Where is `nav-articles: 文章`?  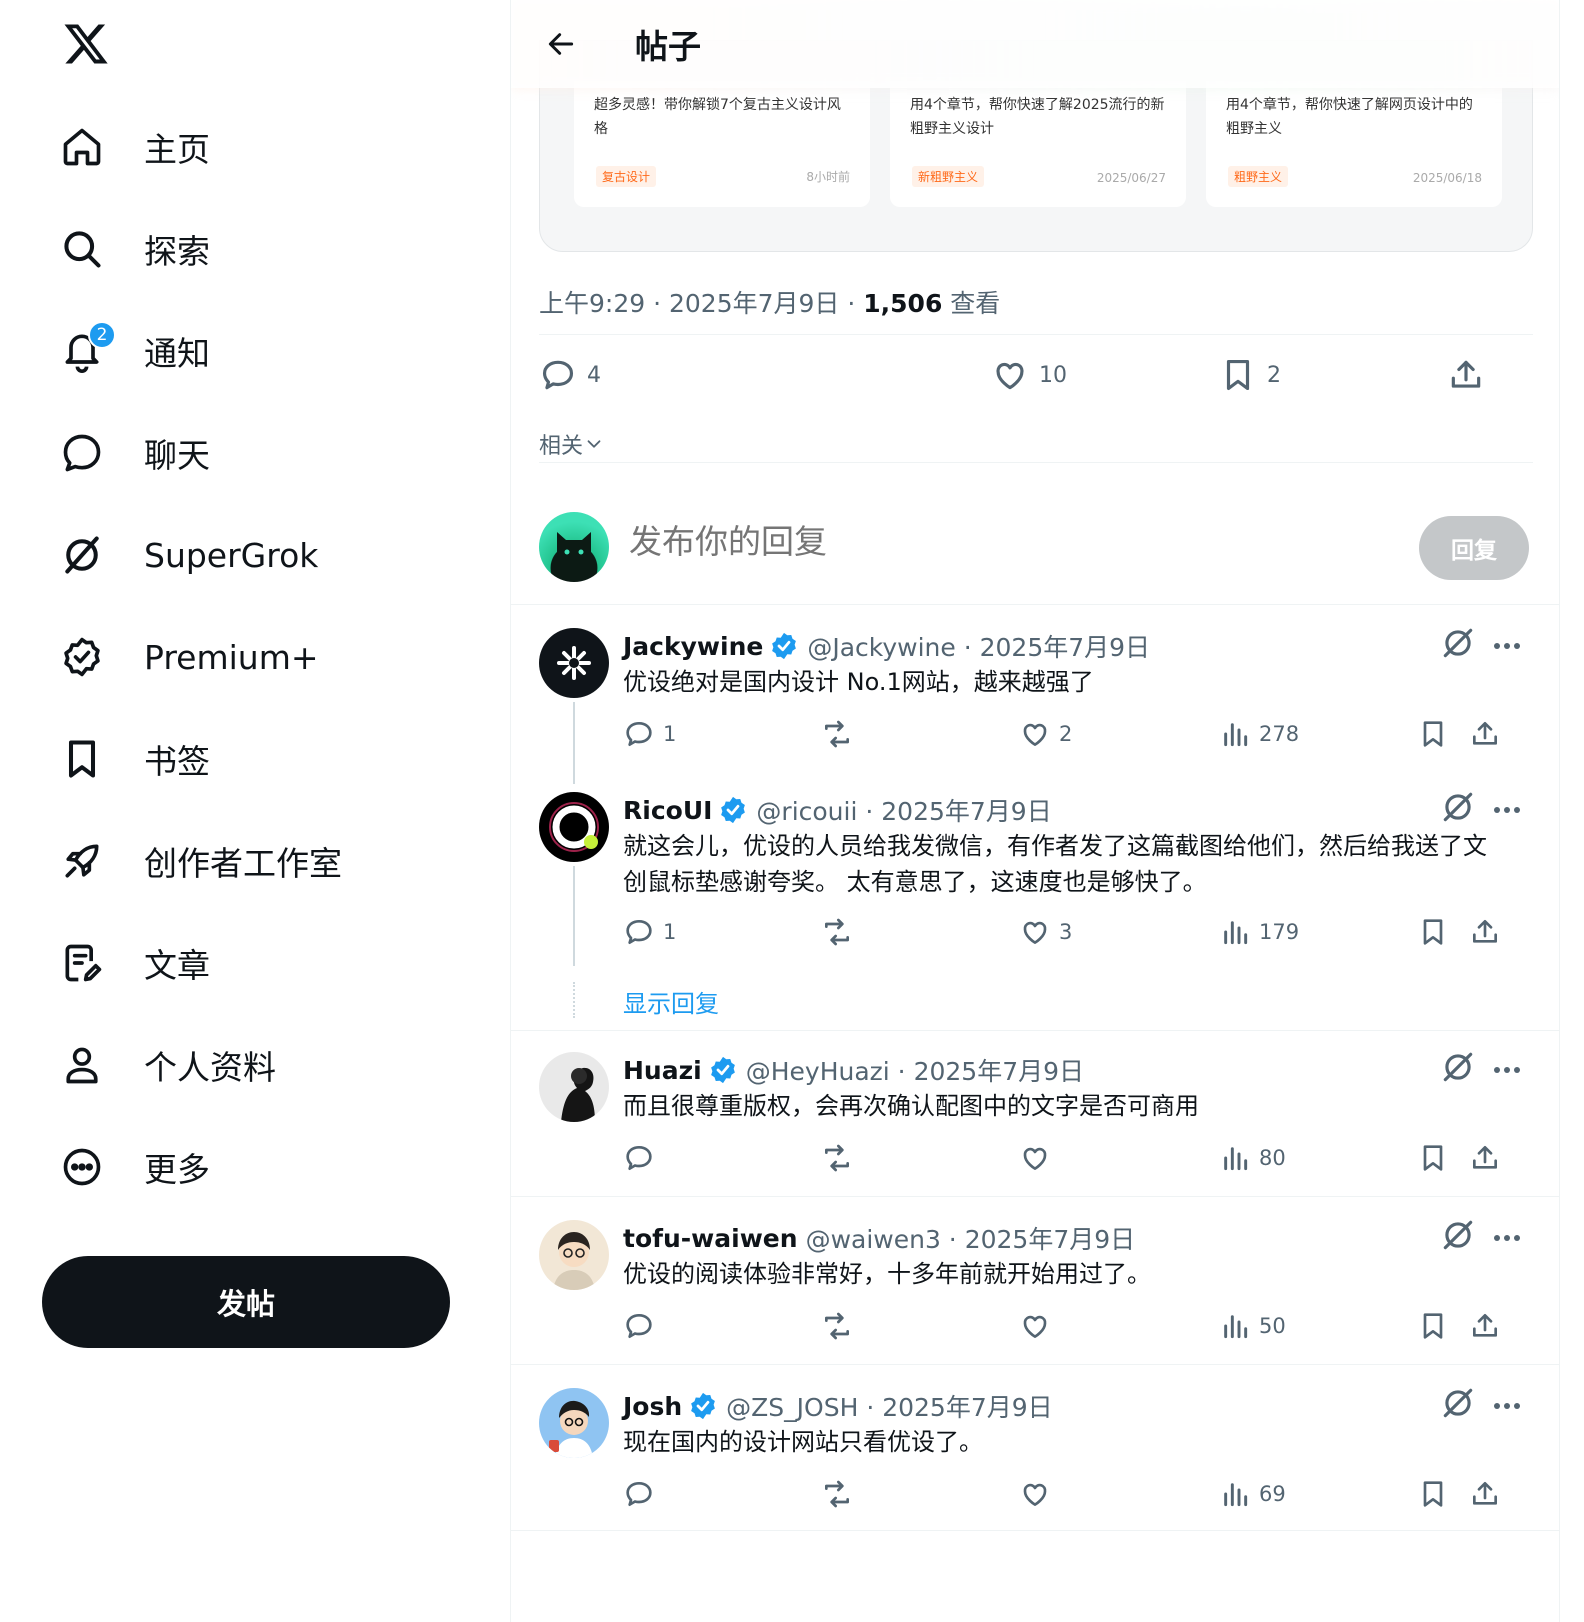
nav-articles: 文章 is located at coordinates (201, 963).